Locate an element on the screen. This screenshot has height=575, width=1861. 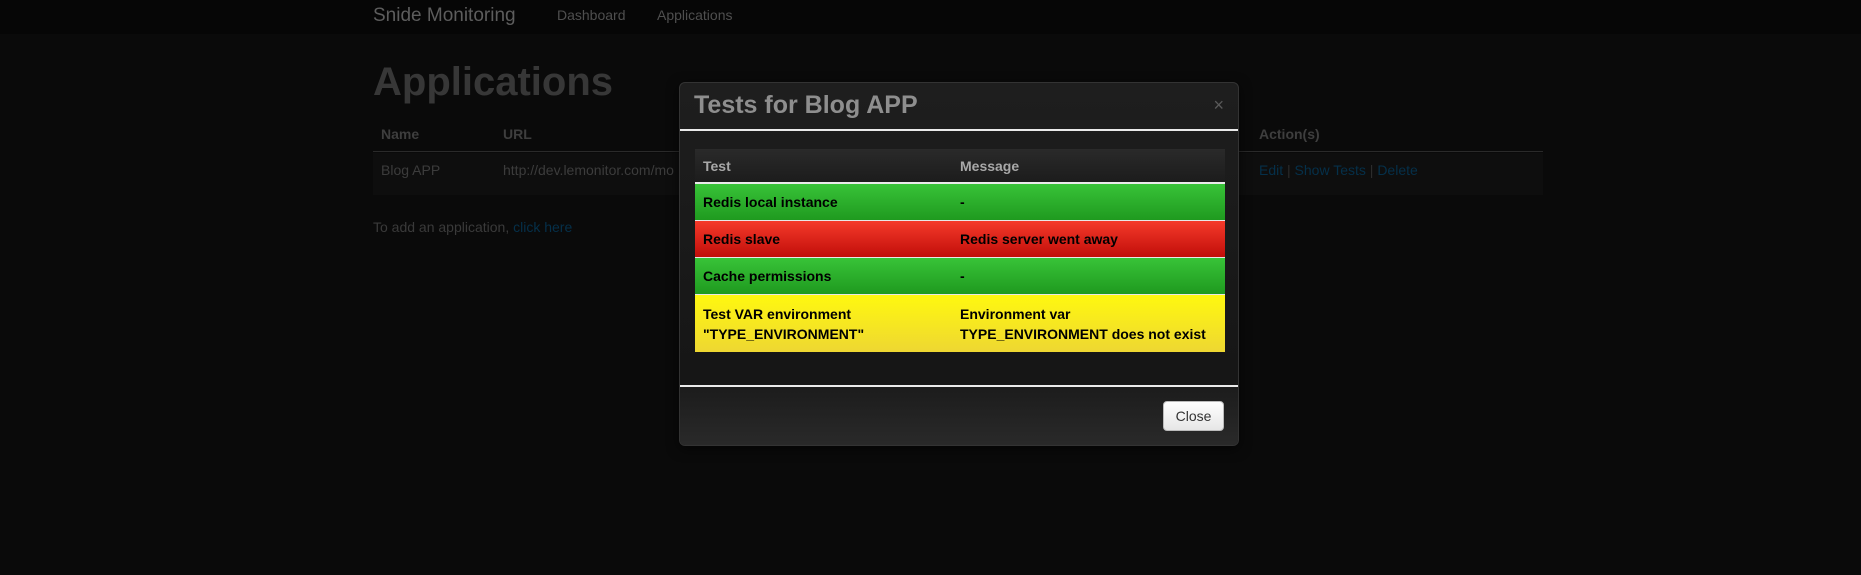
test-name-cell: Redis slave is located at coordinates (742, 239).